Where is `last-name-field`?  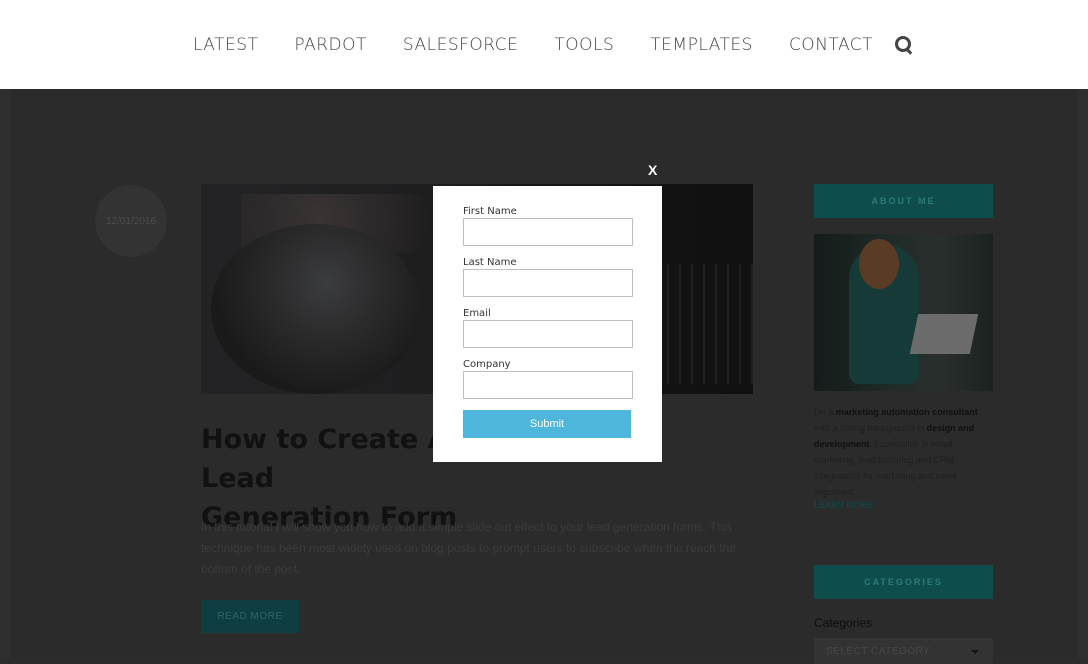 last-name-field is located at coordinates (548, 283).